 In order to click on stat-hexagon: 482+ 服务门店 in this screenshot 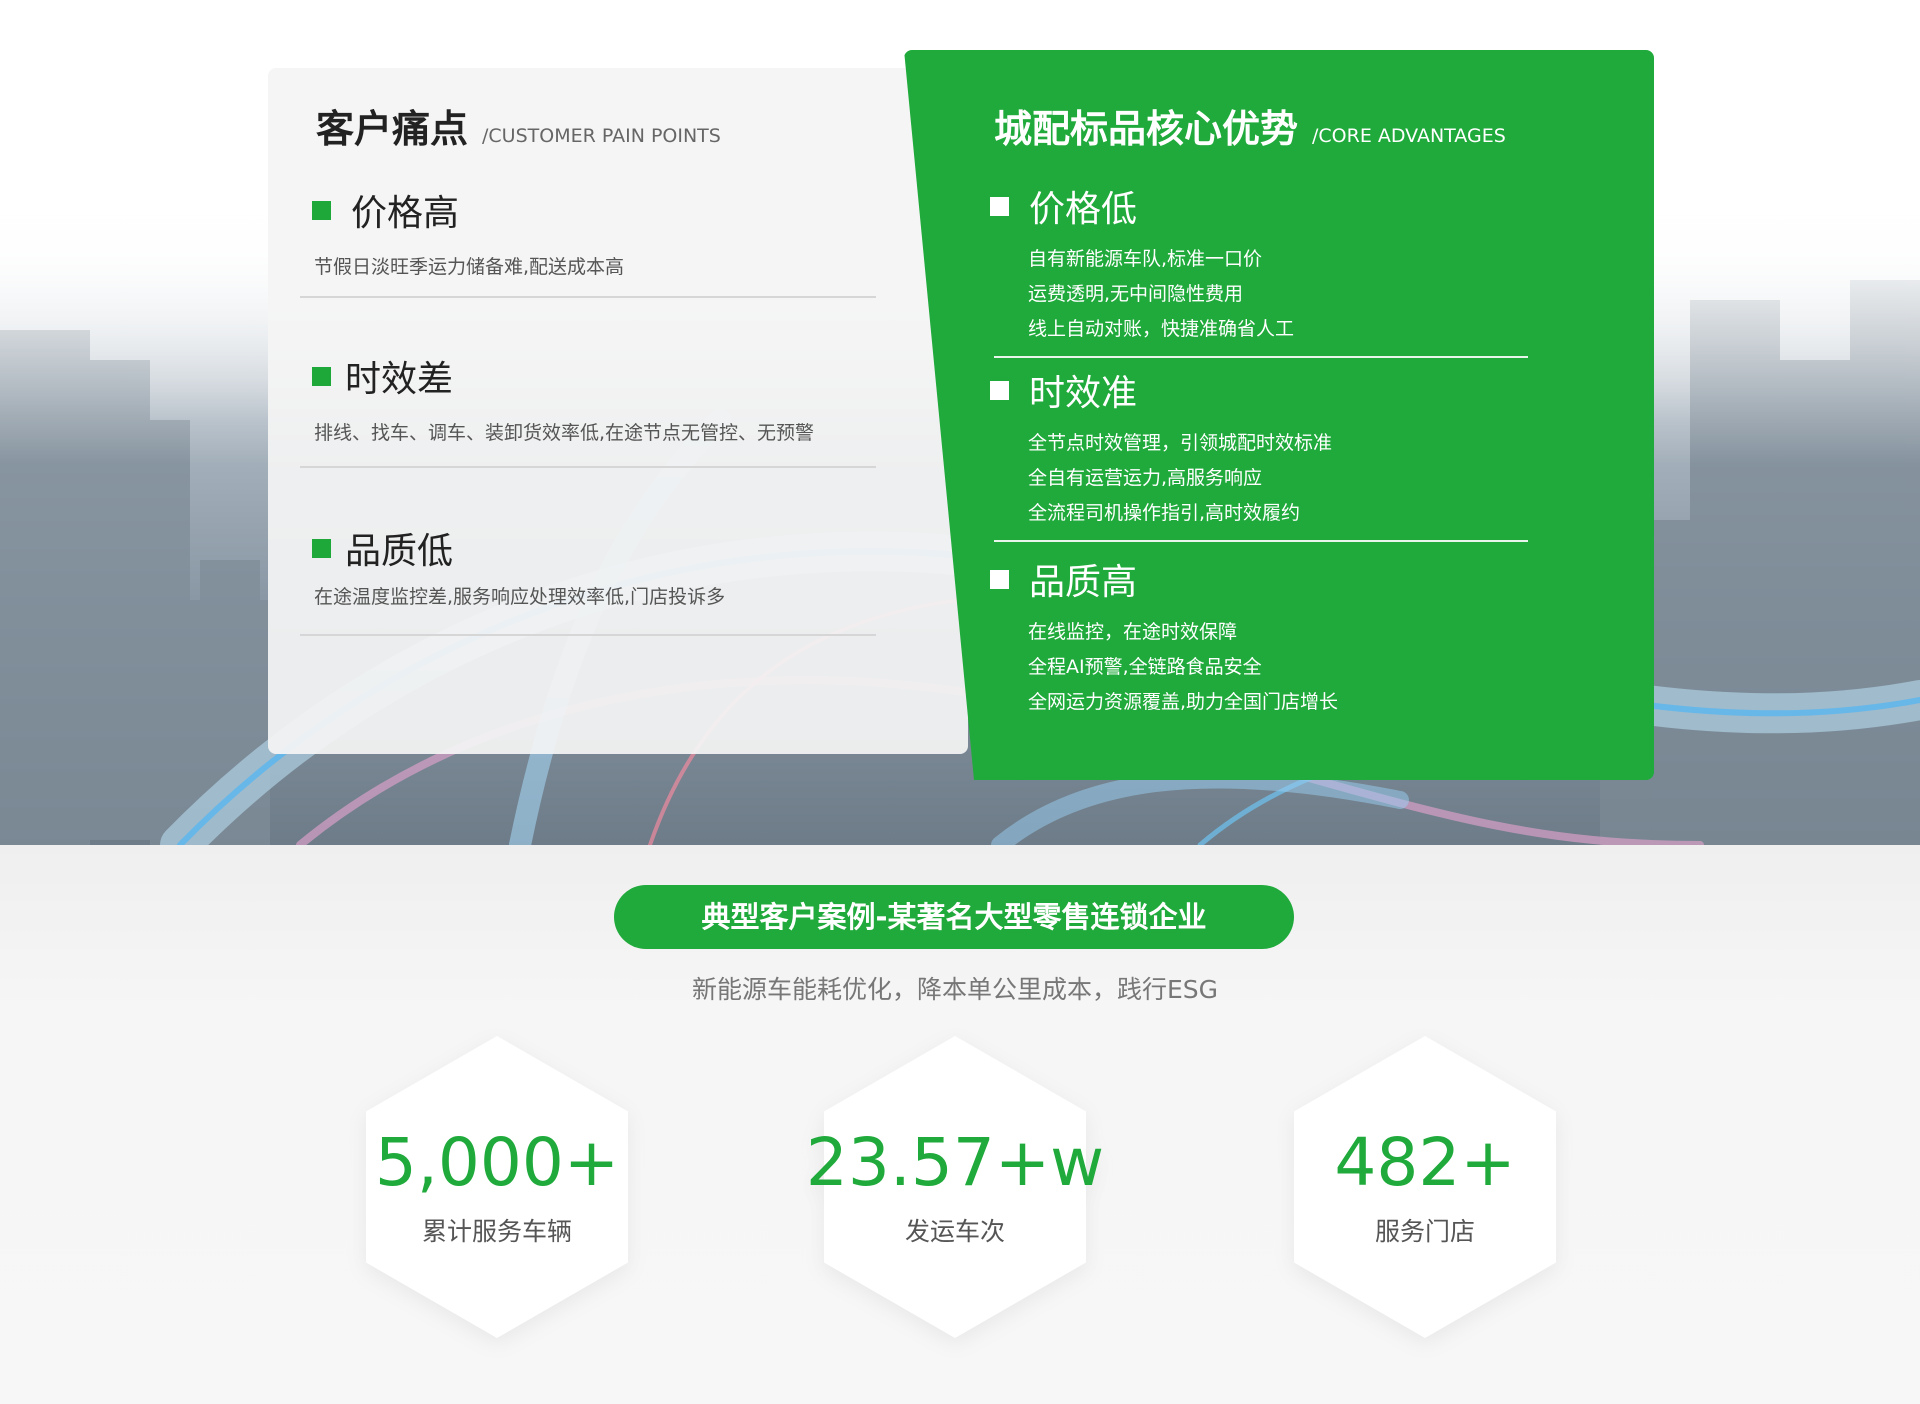, I will do `click(1425, 1187)`.